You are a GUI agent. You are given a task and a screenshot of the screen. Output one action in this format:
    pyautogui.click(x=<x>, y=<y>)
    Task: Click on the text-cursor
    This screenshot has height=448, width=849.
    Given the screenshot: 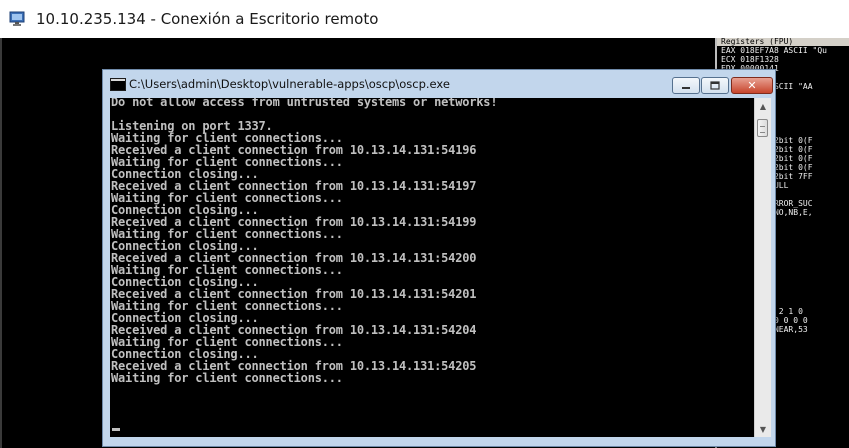 What is the action you would take?
    pyautogui.click(x=116, y=429)
    